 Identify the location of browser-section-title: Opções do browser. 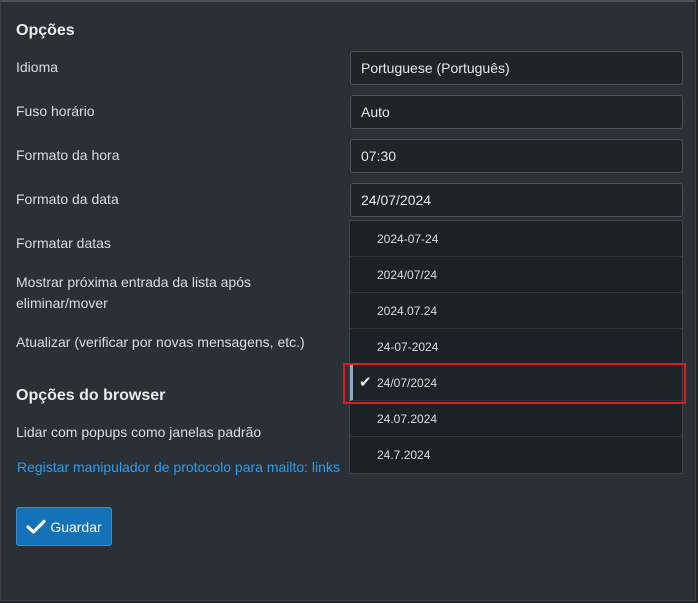
(91, 395).